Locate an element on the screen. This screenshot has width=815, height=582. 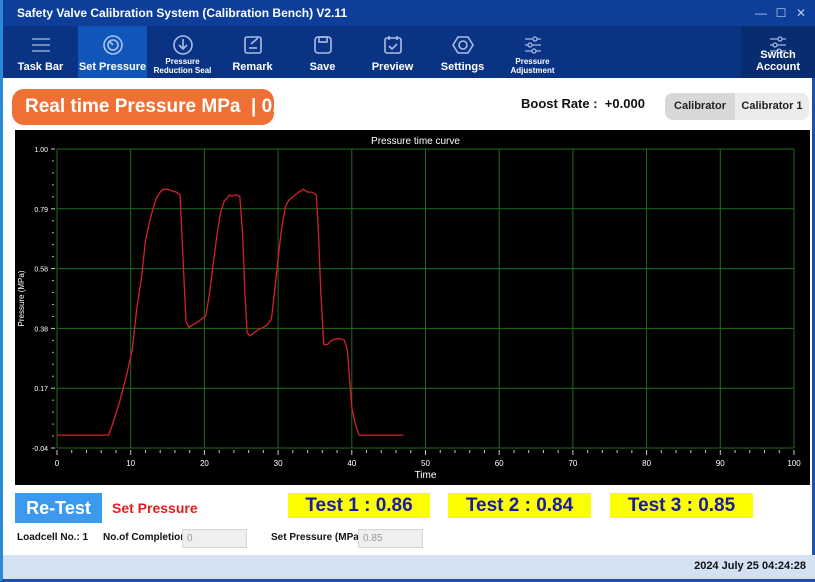
boost-rate-label: Boost Rate : is located at coordinates (559, 103).